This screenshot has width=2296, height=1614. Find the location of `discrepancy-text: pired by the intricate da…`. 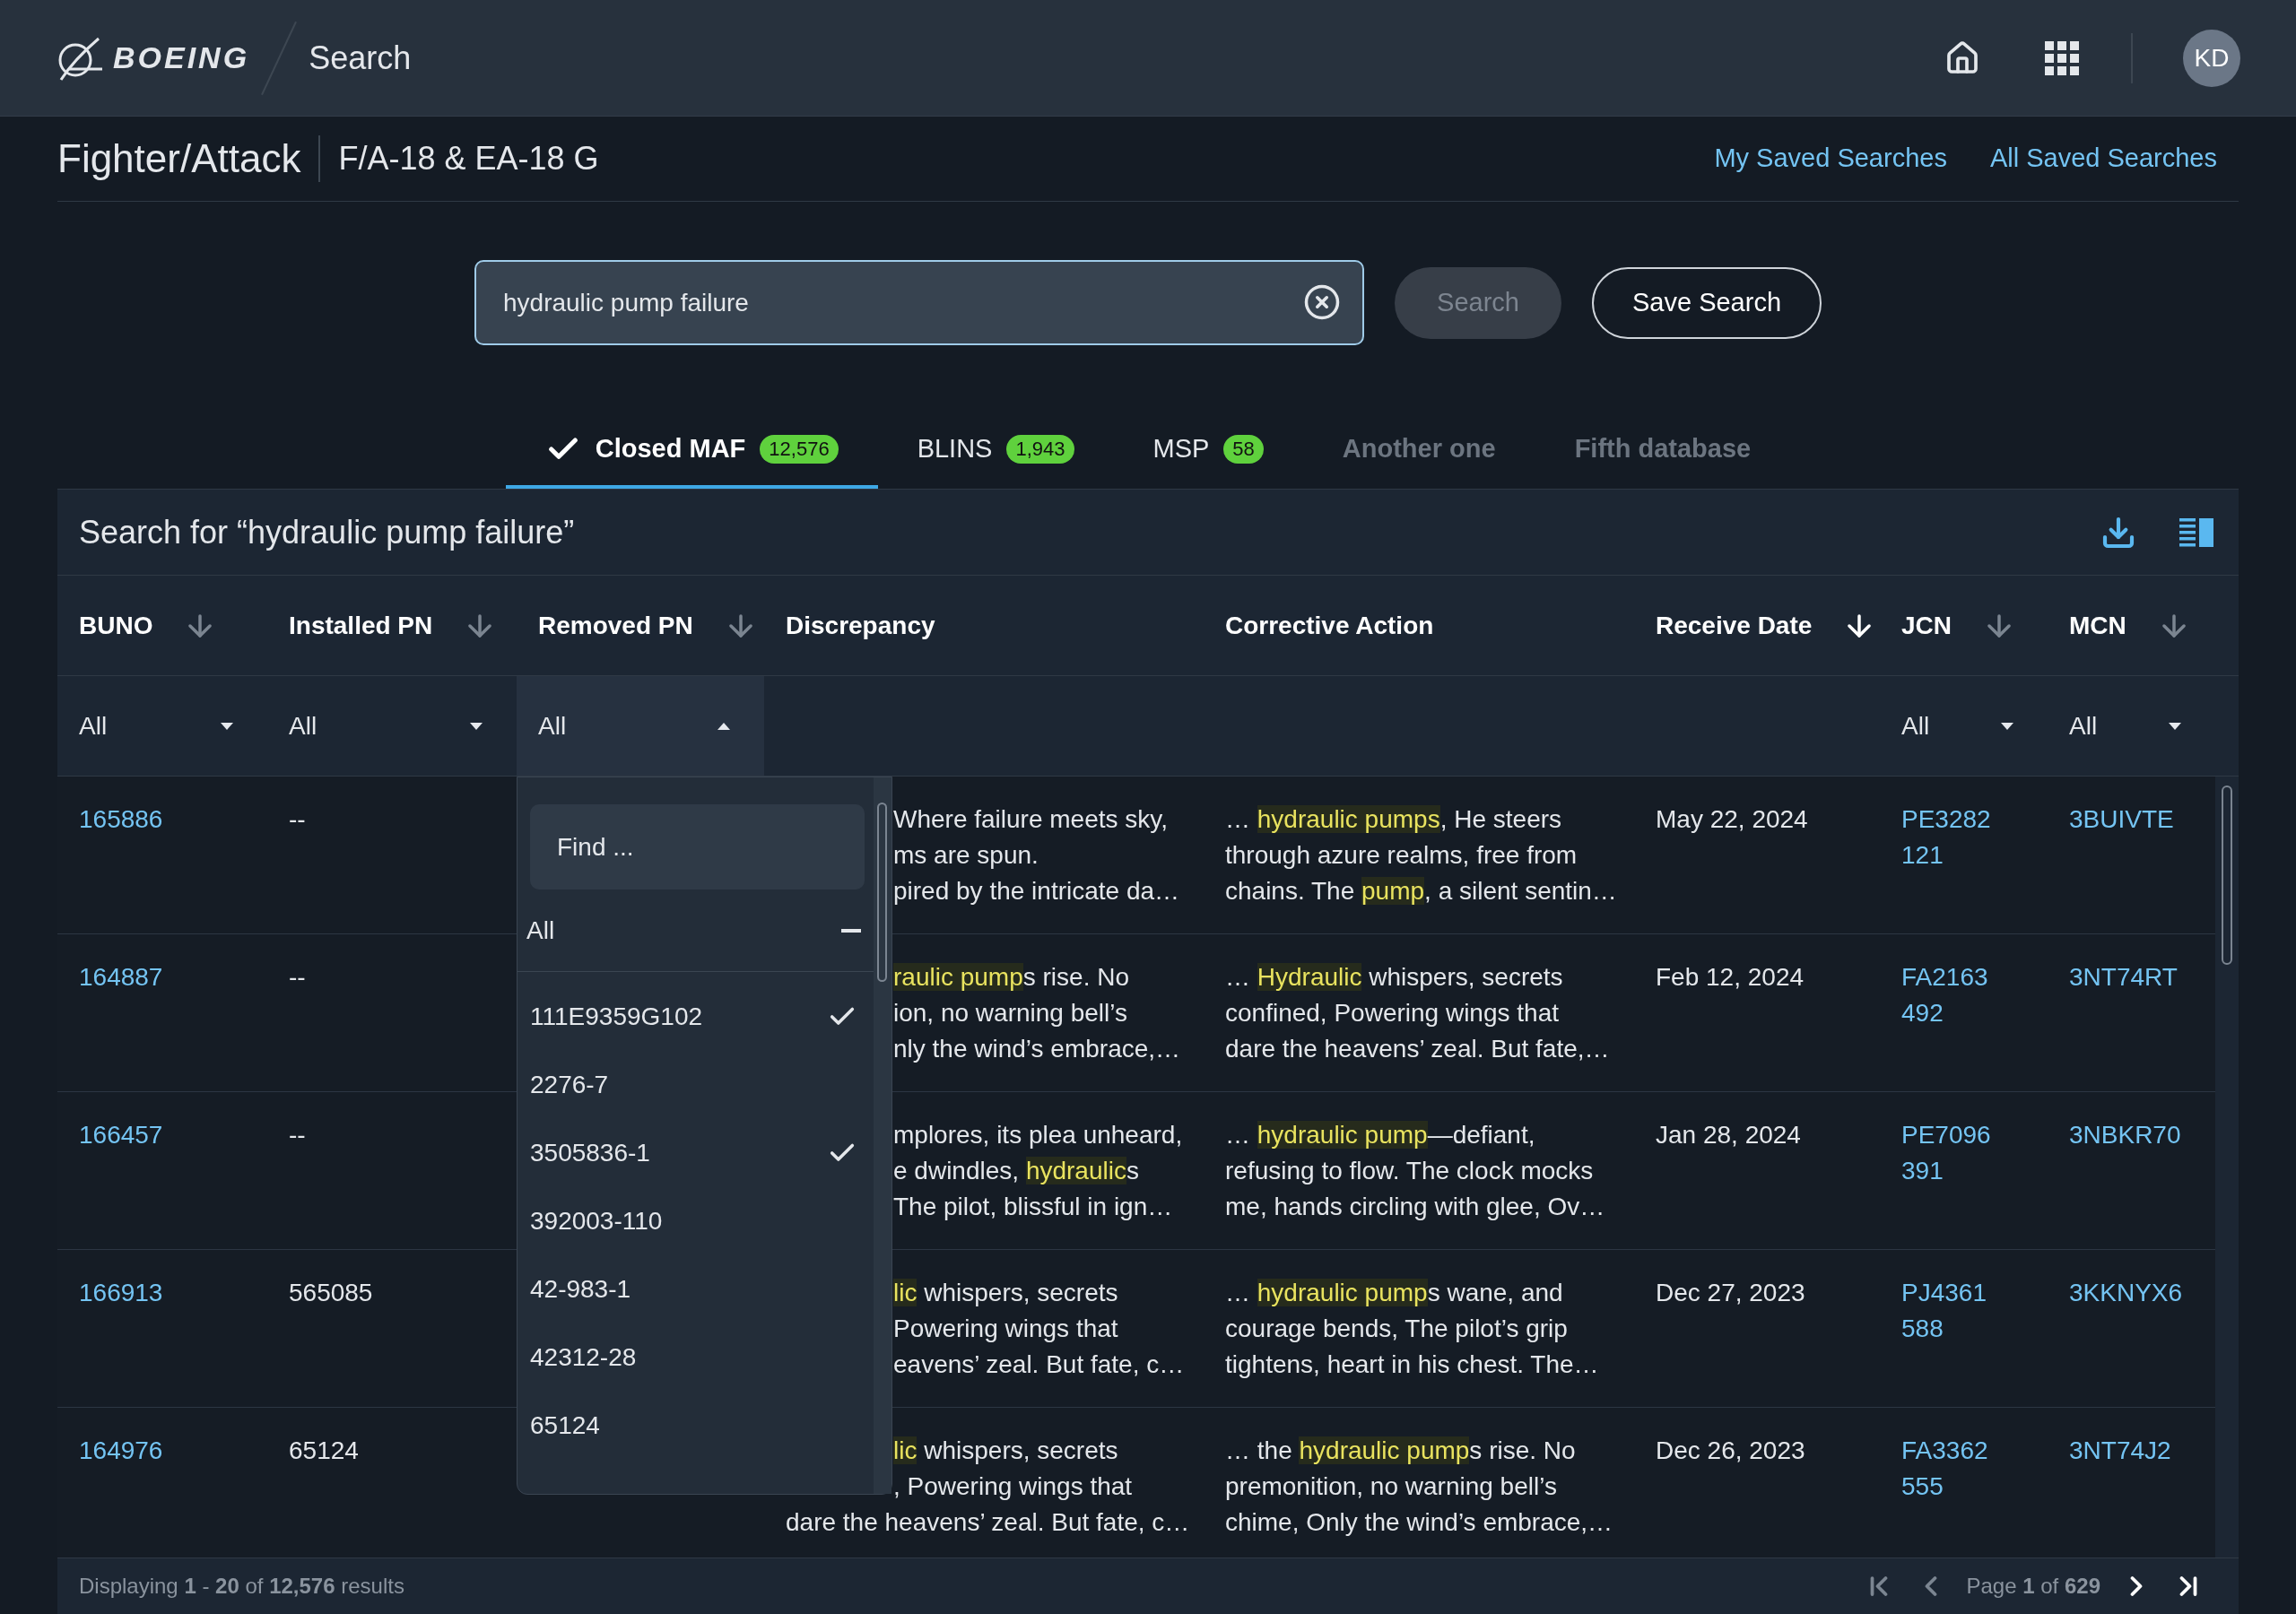

discrepancy-text: pired by the intricate da… is located at coordinates (1036, 891).